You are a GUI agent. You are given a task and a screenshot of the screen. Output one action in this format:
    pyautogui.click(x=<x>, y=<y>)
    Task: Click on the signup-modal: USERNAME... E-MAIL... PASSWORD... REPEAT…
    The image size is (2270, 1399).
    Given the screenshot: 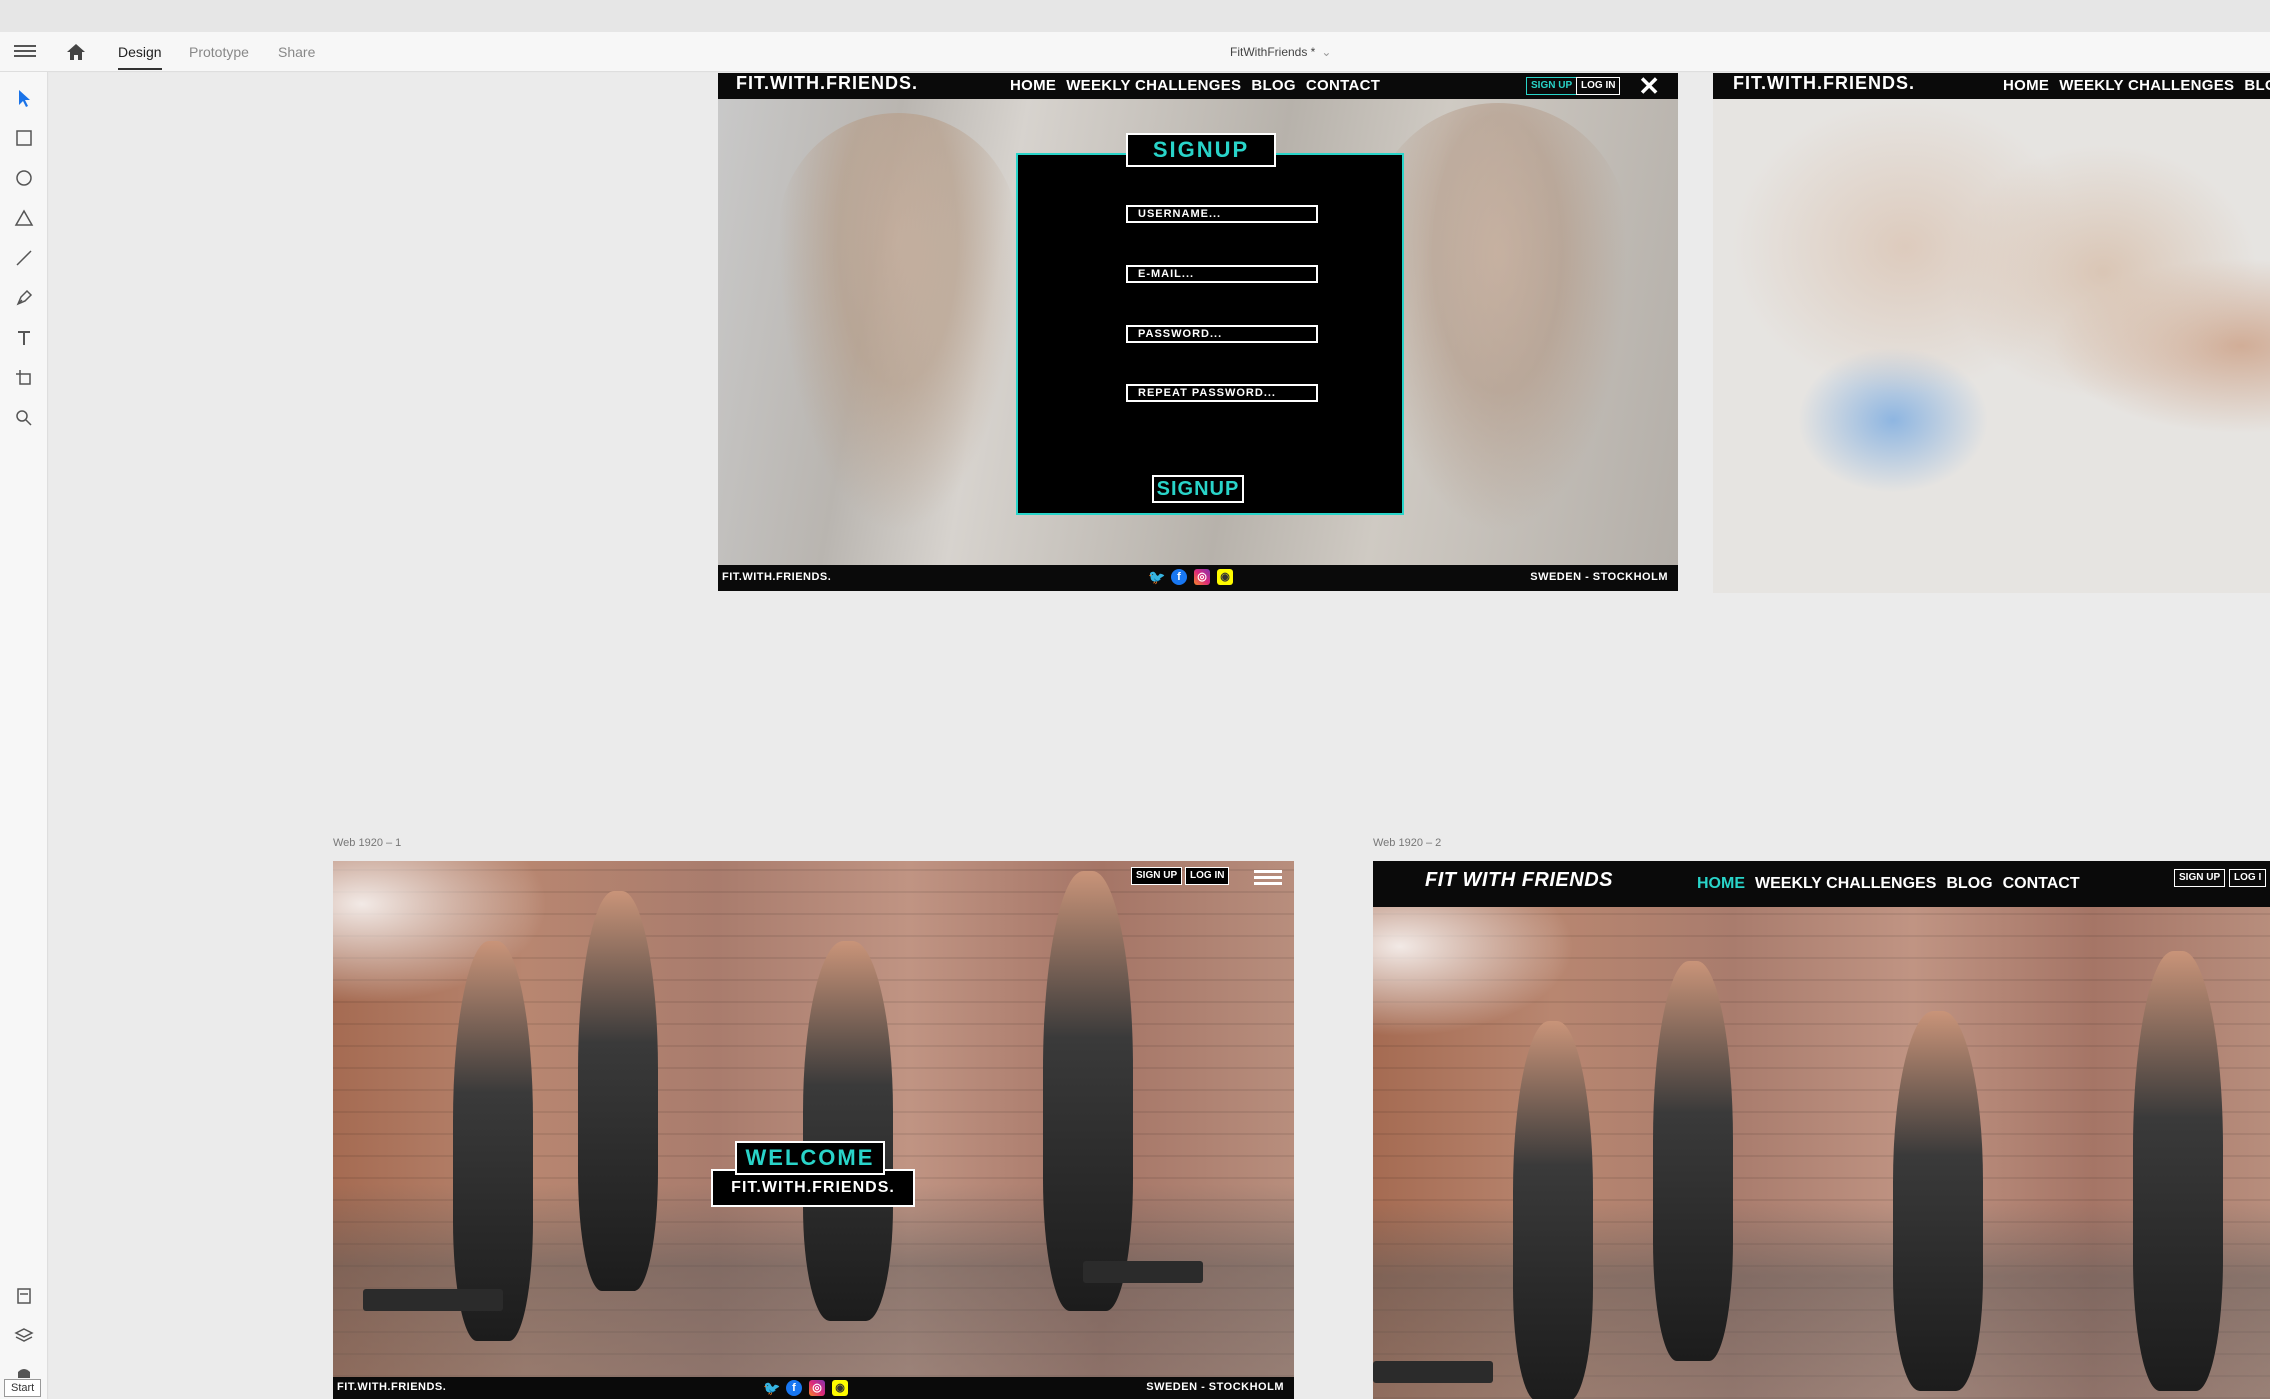 What is the action you would take?
    pyautogui.click(x=1210, y=334)
    